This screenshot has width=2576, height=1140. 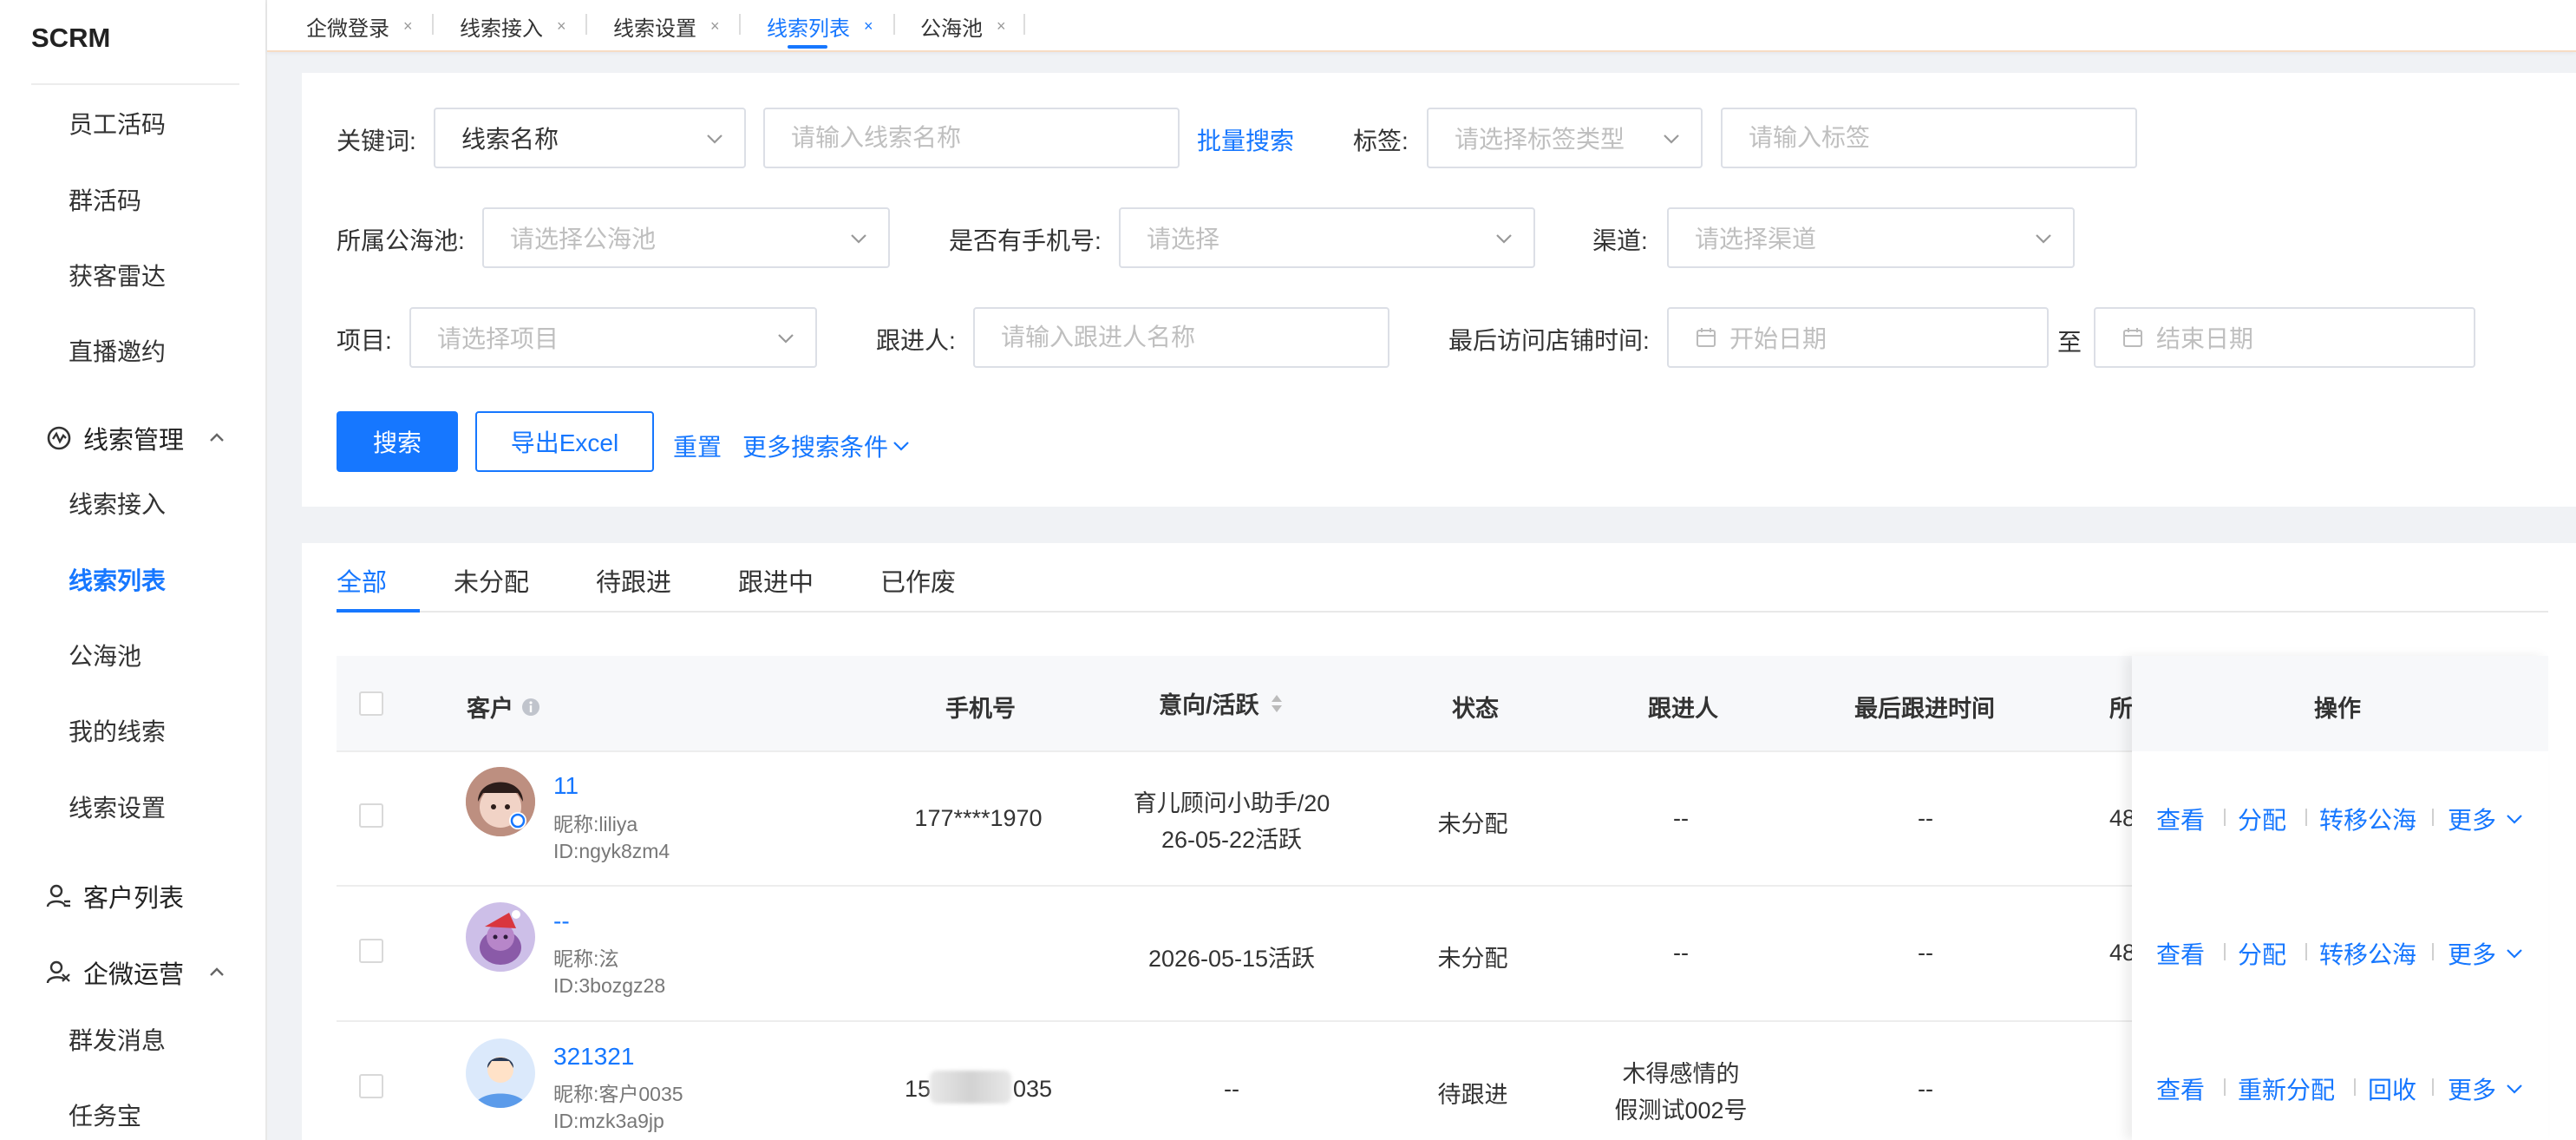 What do you see at coordinates (1871, 237) in the screenshot?
I see `channel-select: 请选择渠道` at bounding box center [1871, 237].